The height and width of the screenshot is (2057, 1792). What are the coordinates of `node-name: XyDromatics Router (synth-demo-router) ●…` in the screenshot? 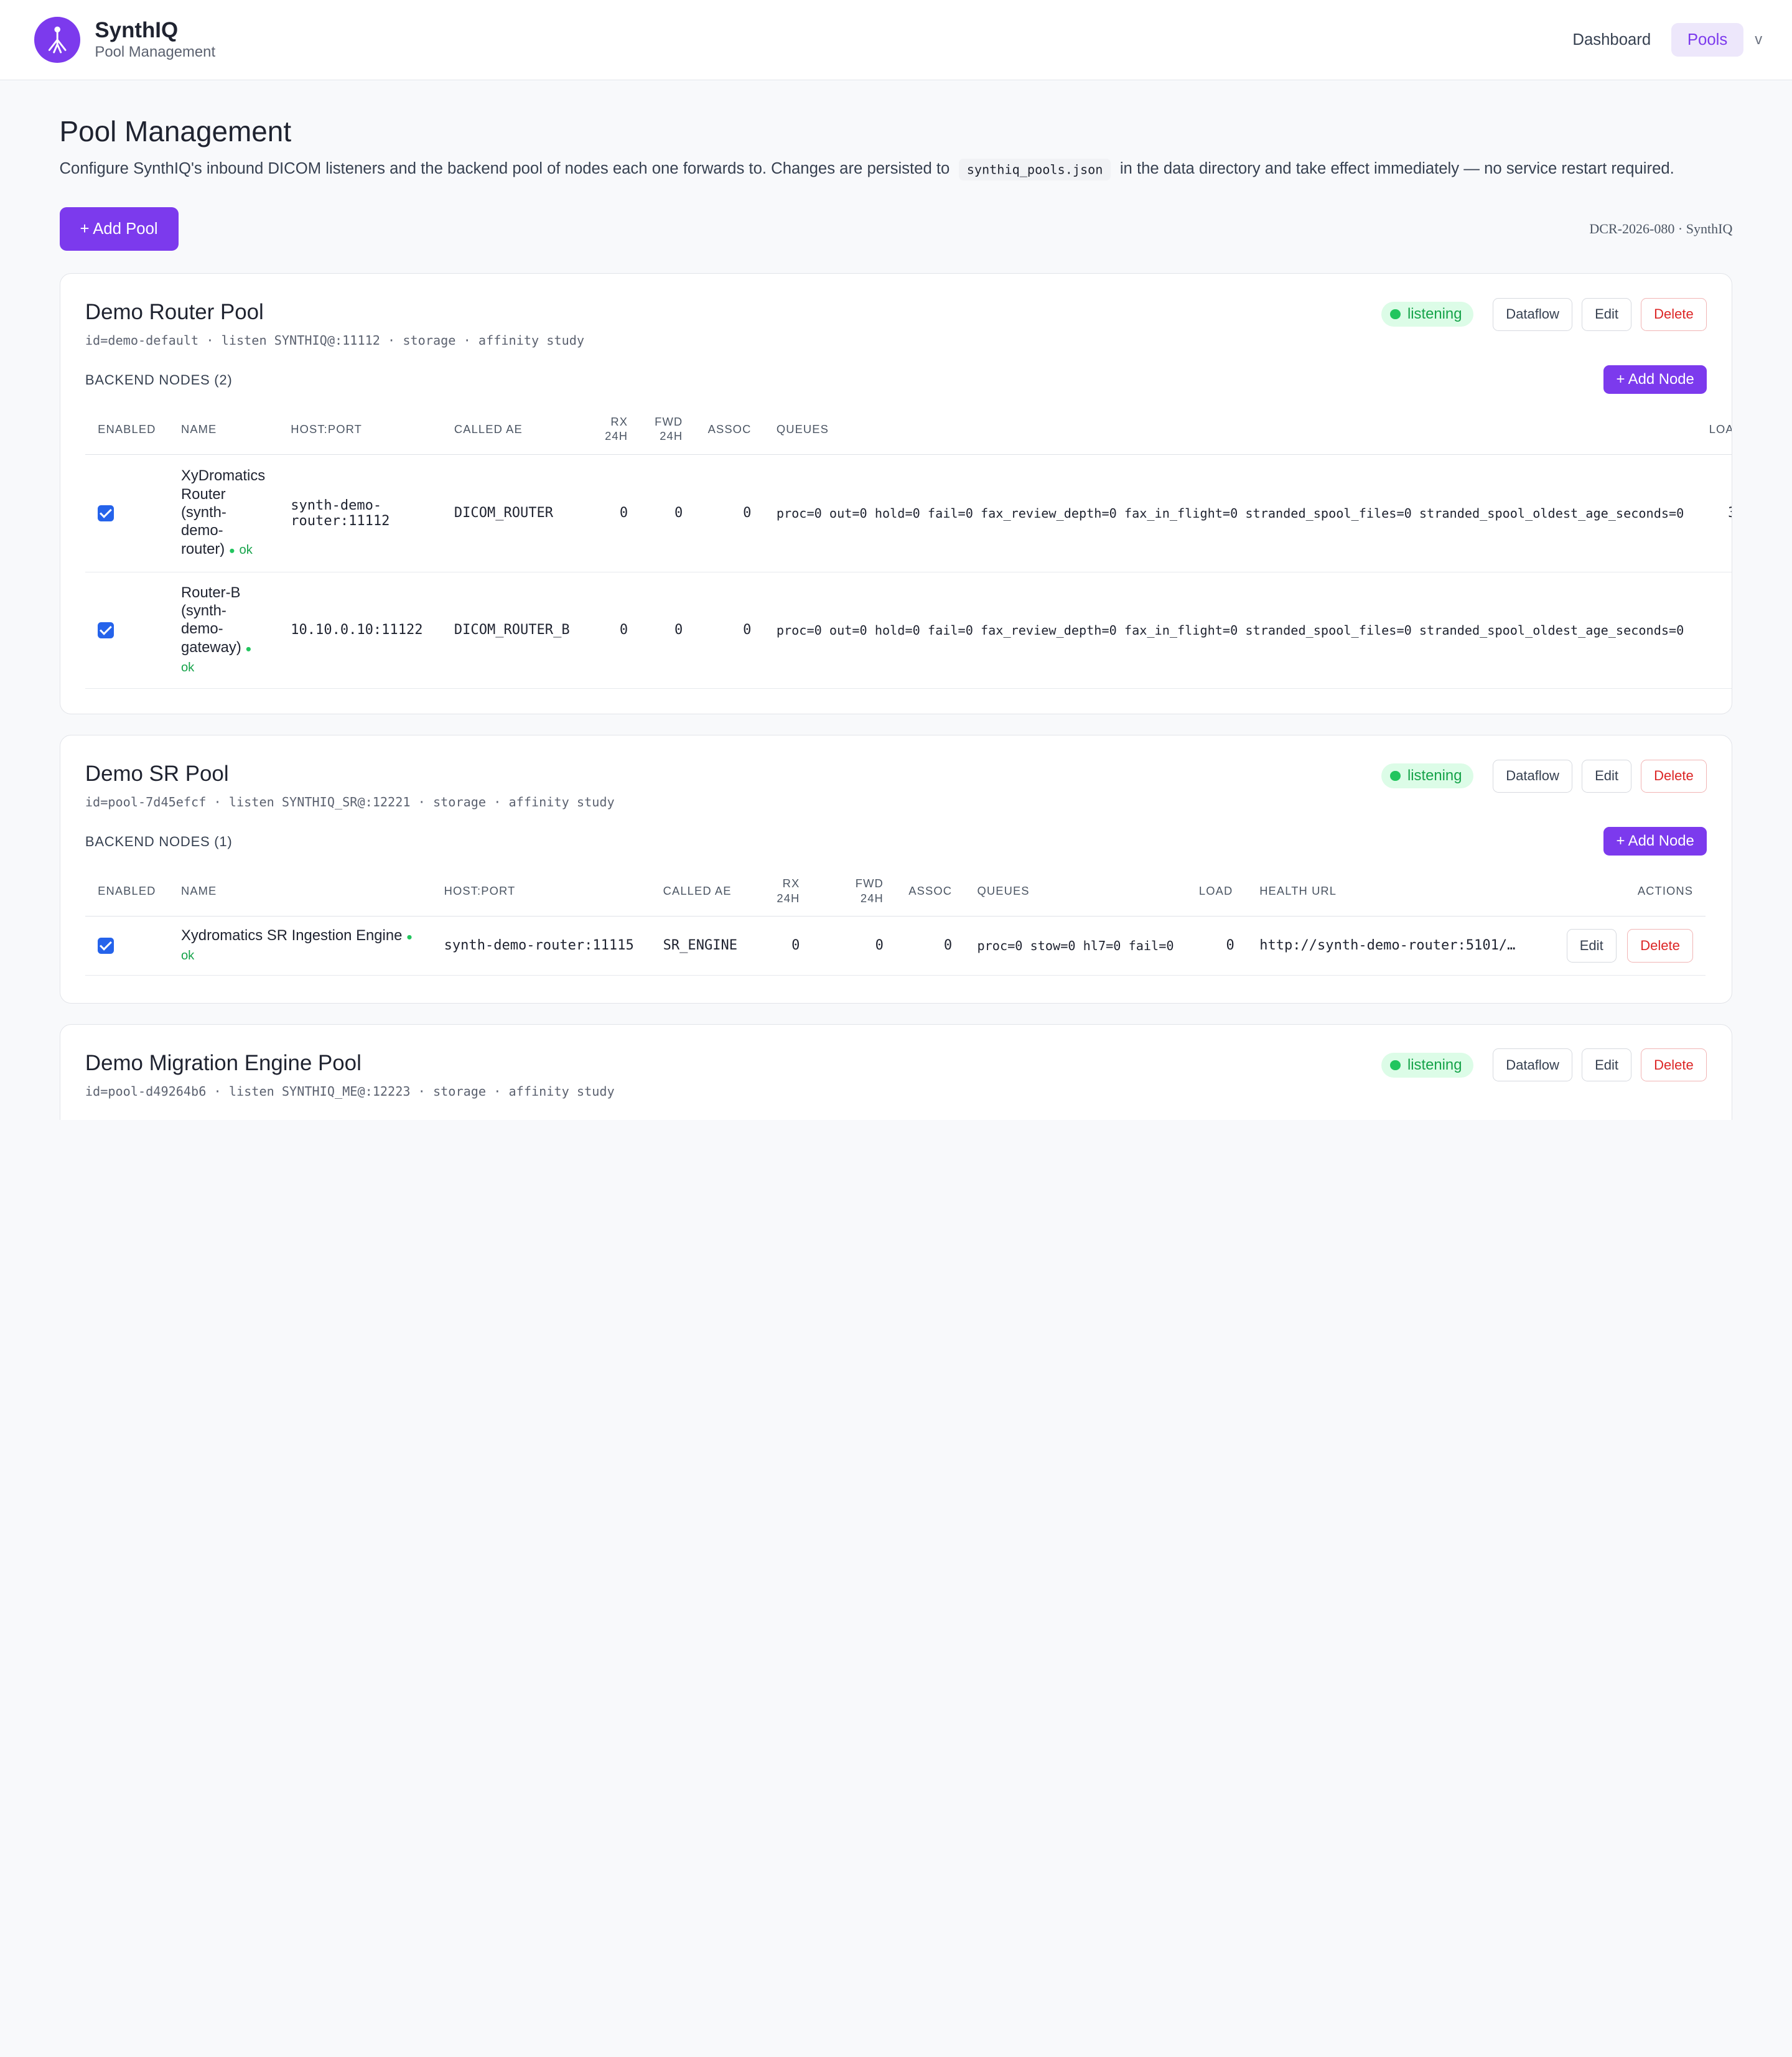 It's located at (224, 513).